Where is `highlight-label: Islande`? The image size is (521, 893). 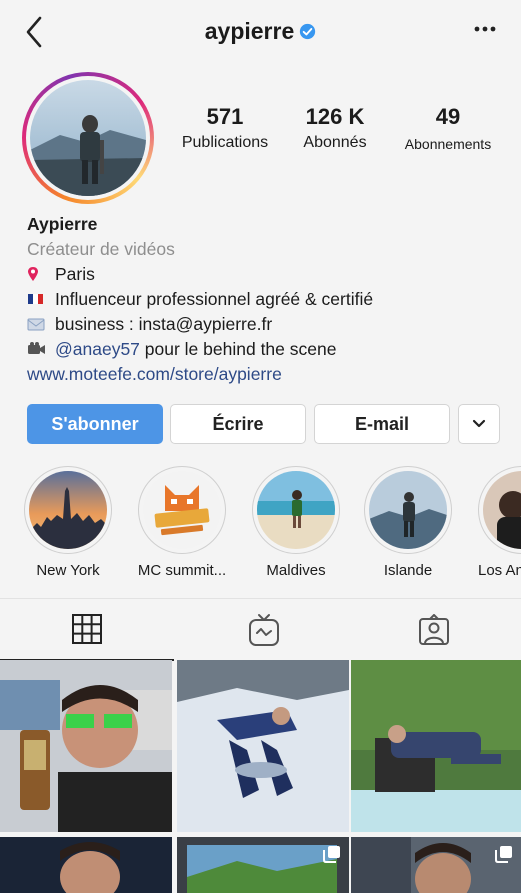 highlight-label: Islande is located at coordinates (408, 570).